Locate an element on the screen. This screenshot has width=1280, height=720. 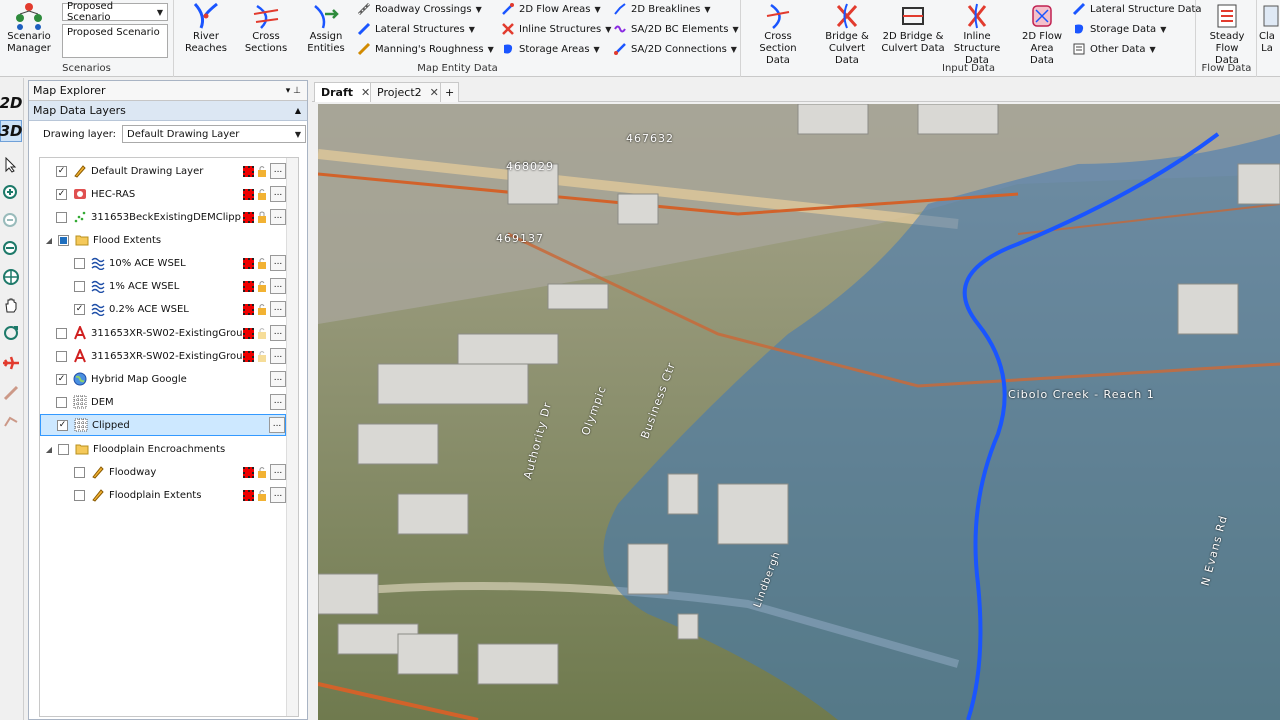
other-data-button: Other Data ▼ is located at coordinates (1114, 49).